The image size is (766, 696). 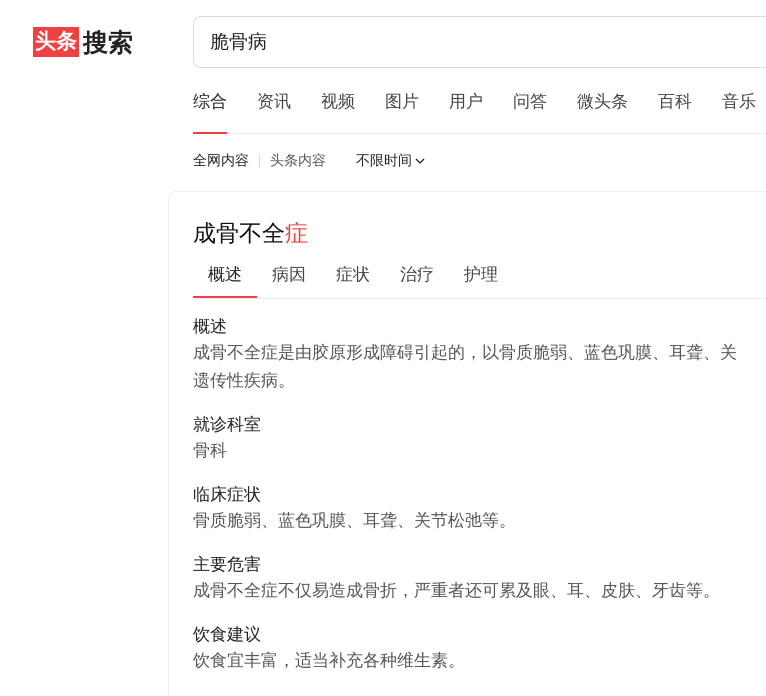 I want to click on card-tab: 症状, so click(x=353, y=277).